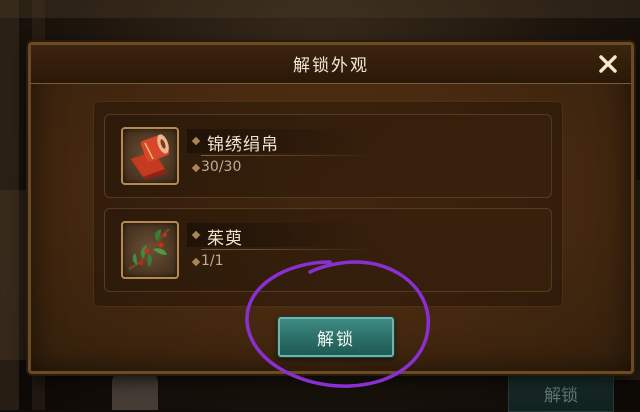  I want to click on item-count: 1/1, so click(212, 261).